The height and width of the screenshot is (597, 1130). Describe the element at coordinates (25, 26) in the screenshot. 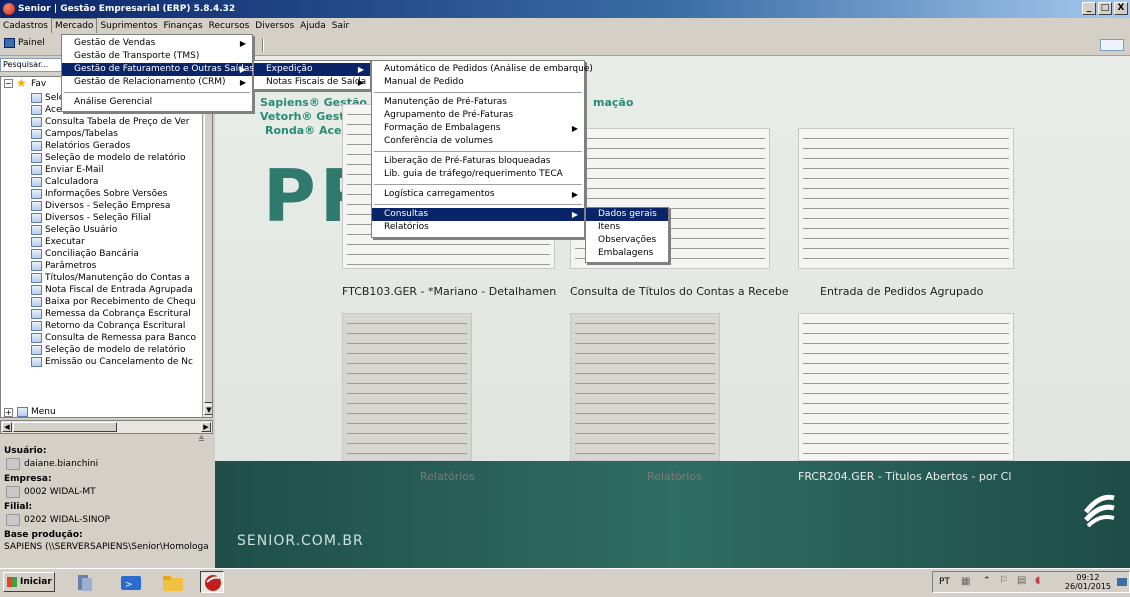

I see `menu-cadastros: Cadastros` at that location.